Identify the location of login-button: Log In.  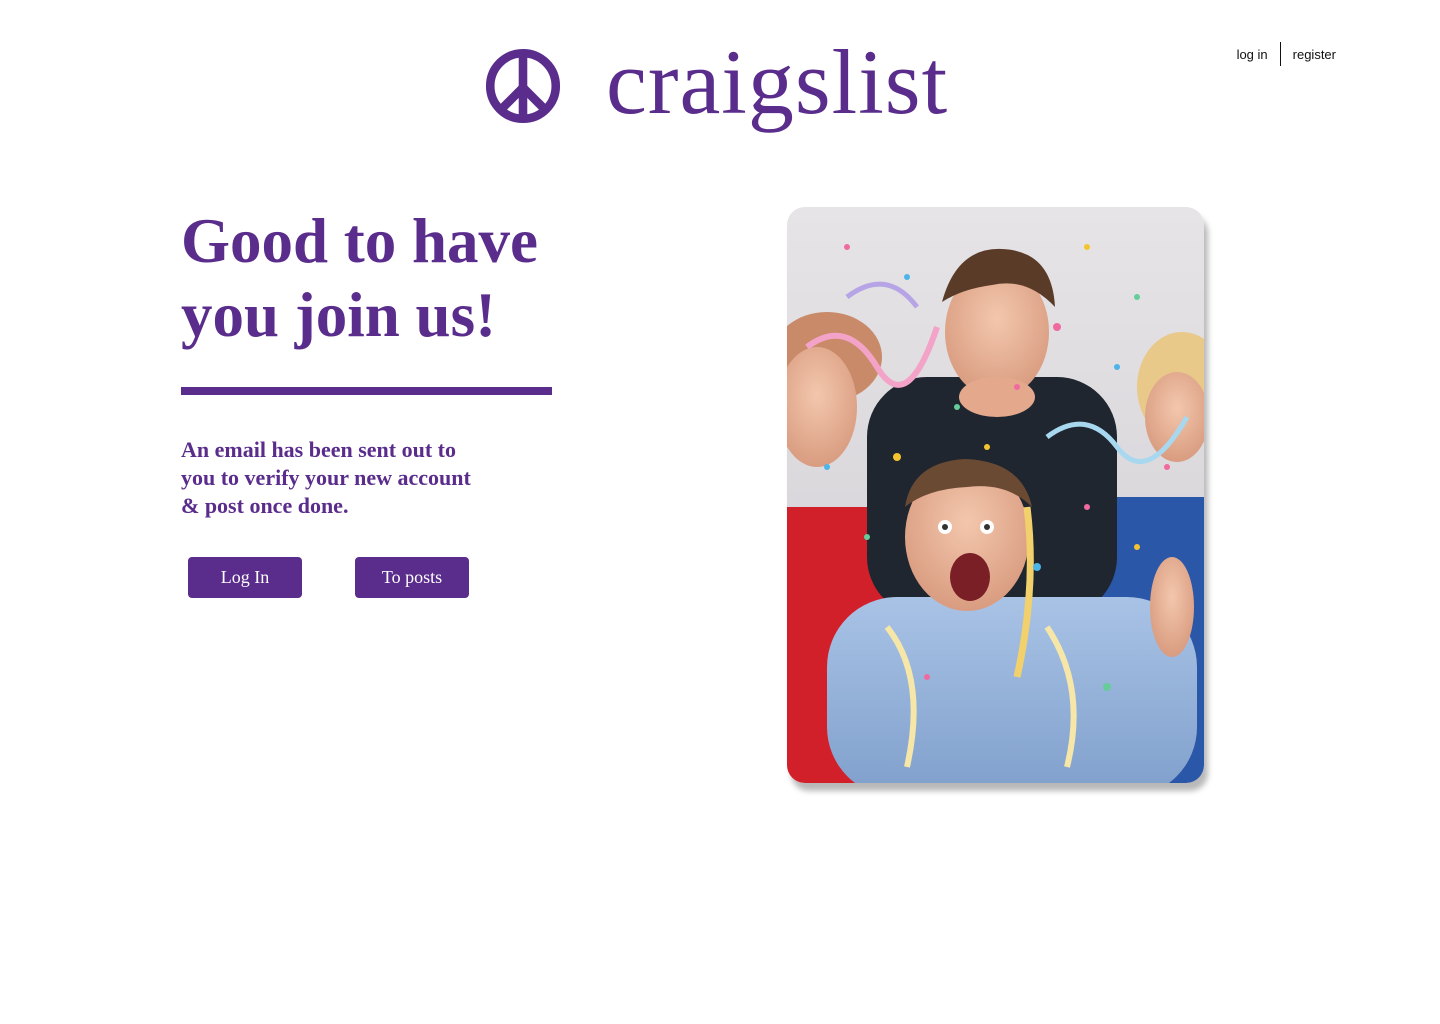
(245, 577).